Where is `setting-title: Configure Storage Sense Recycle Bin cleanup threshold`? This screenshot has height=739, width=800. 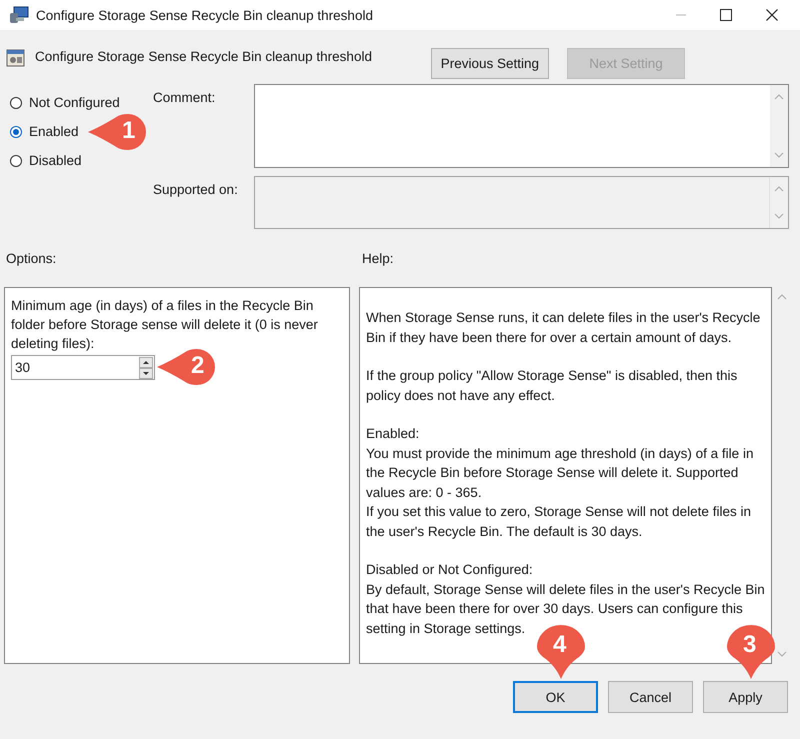
setting-title: Configure Storage Sense Recycle Bin cleanup threshold is located at coordinates (203, 56).